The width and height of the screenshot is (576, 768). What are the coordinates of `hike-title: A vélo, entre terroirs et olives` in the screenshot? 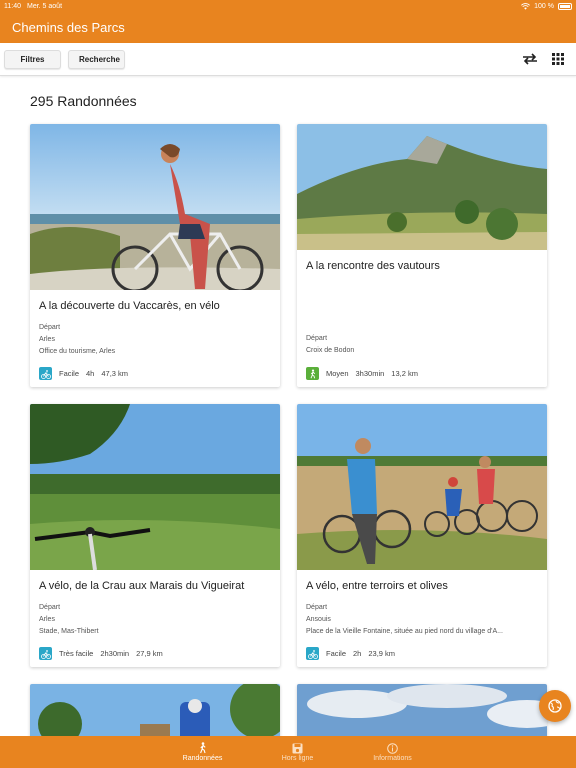 It's located at (377, 586).